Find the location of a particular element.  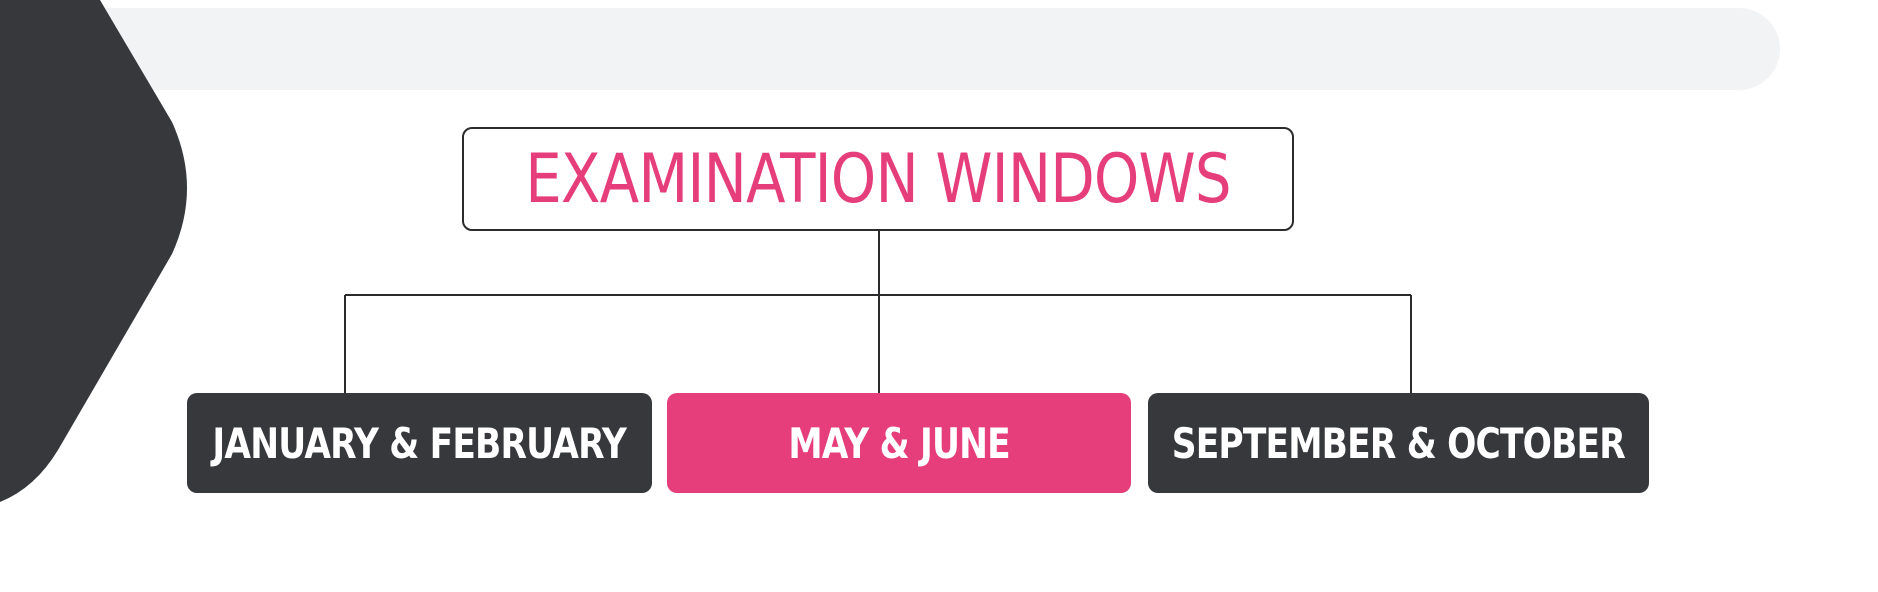

window-label: MAY & JUNE is located at coordinates (899, 443).